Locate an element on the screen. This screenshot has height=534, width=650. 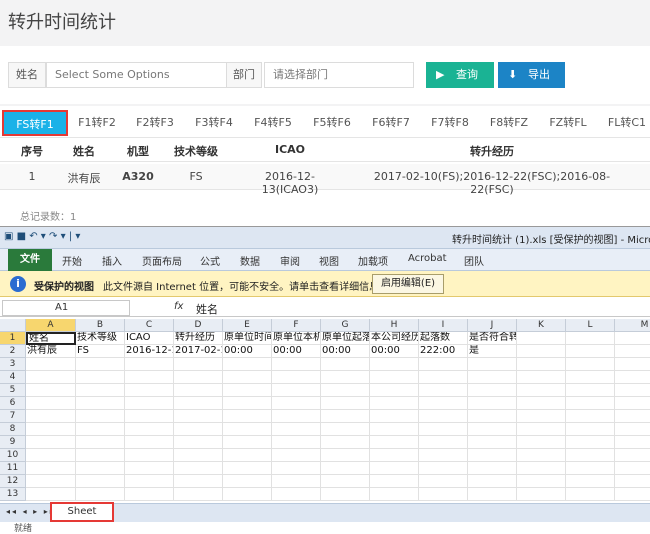
row-header-11: 11 is located at coordinates (13, 468).